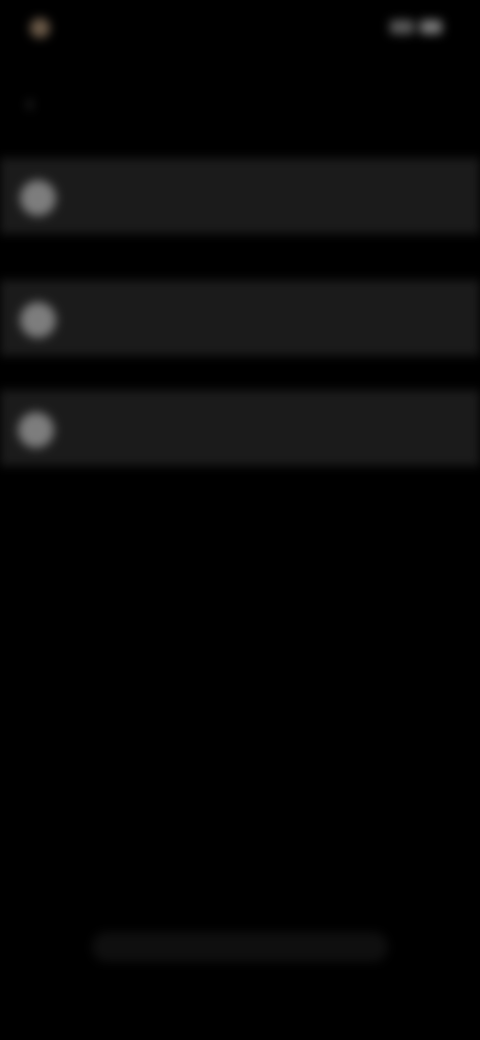 The height and width of the screenshot is (1040, 480). What do you see at coordinates (240, 30) in the screenshot?
I see `status-bar` at bounding box center [240, 30].